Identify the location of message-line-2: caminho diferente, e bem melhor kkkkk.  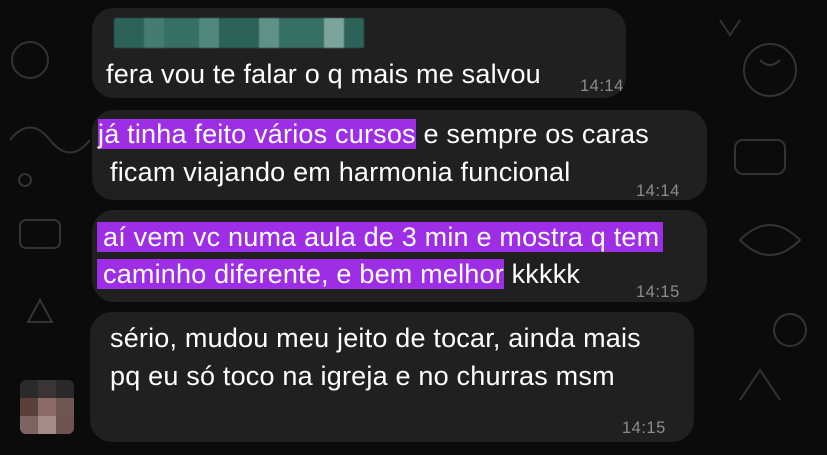
(338, 274).